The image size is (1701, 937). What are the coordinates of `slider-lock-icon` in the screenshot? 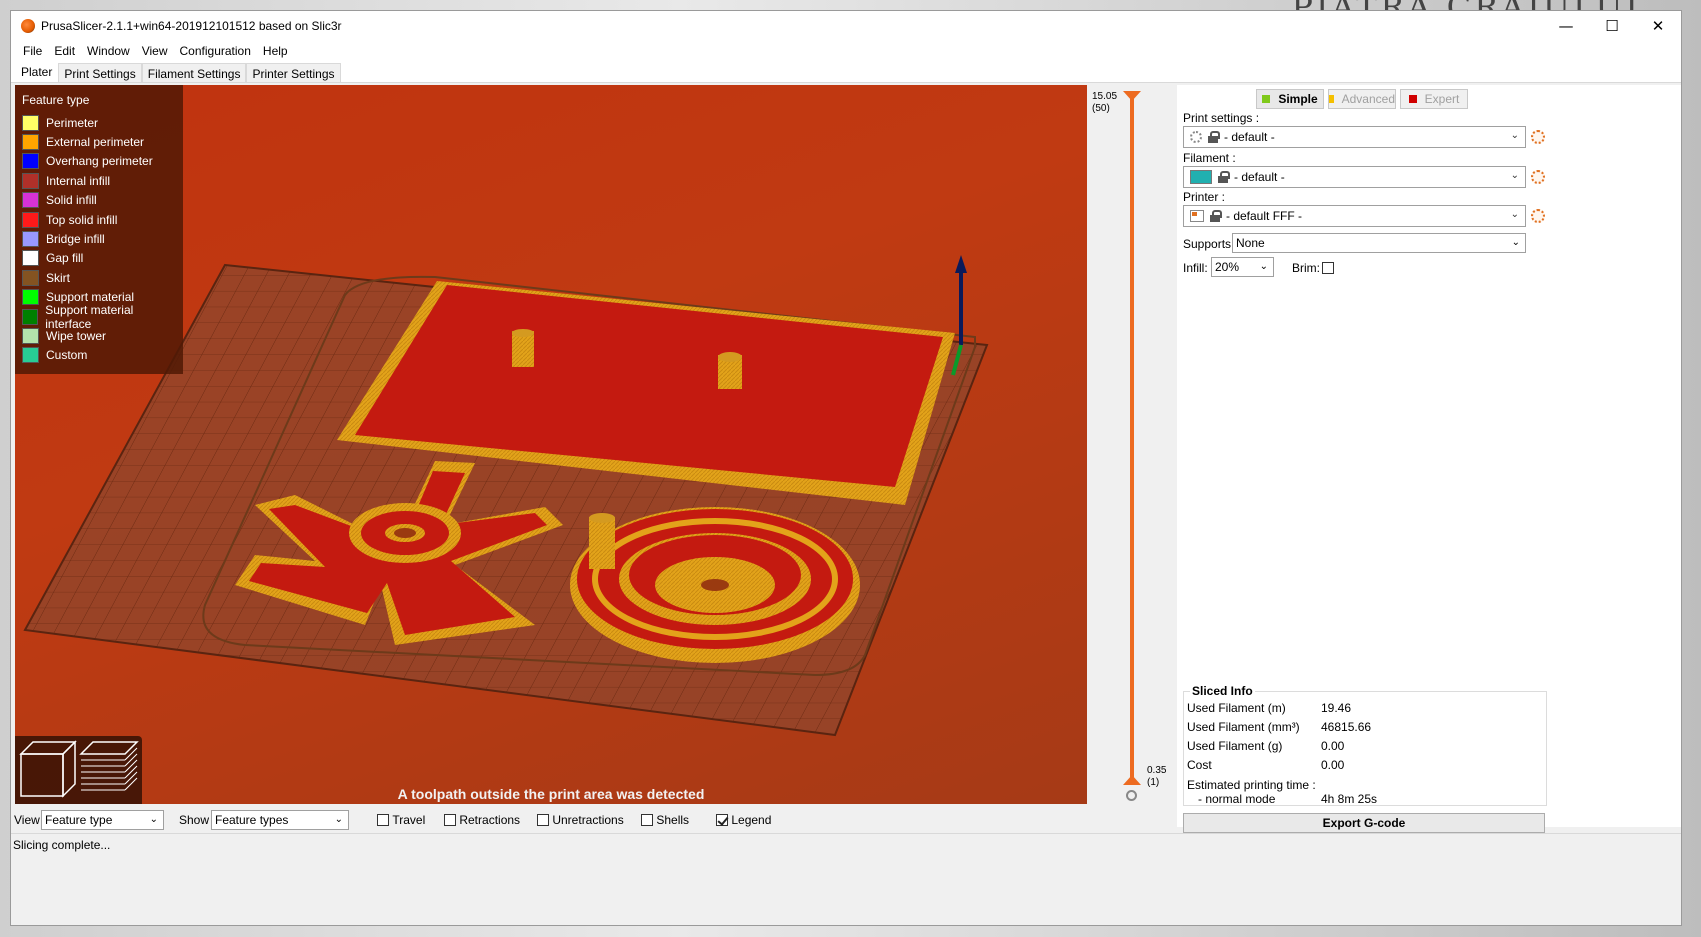 It's located at (1131, 795).